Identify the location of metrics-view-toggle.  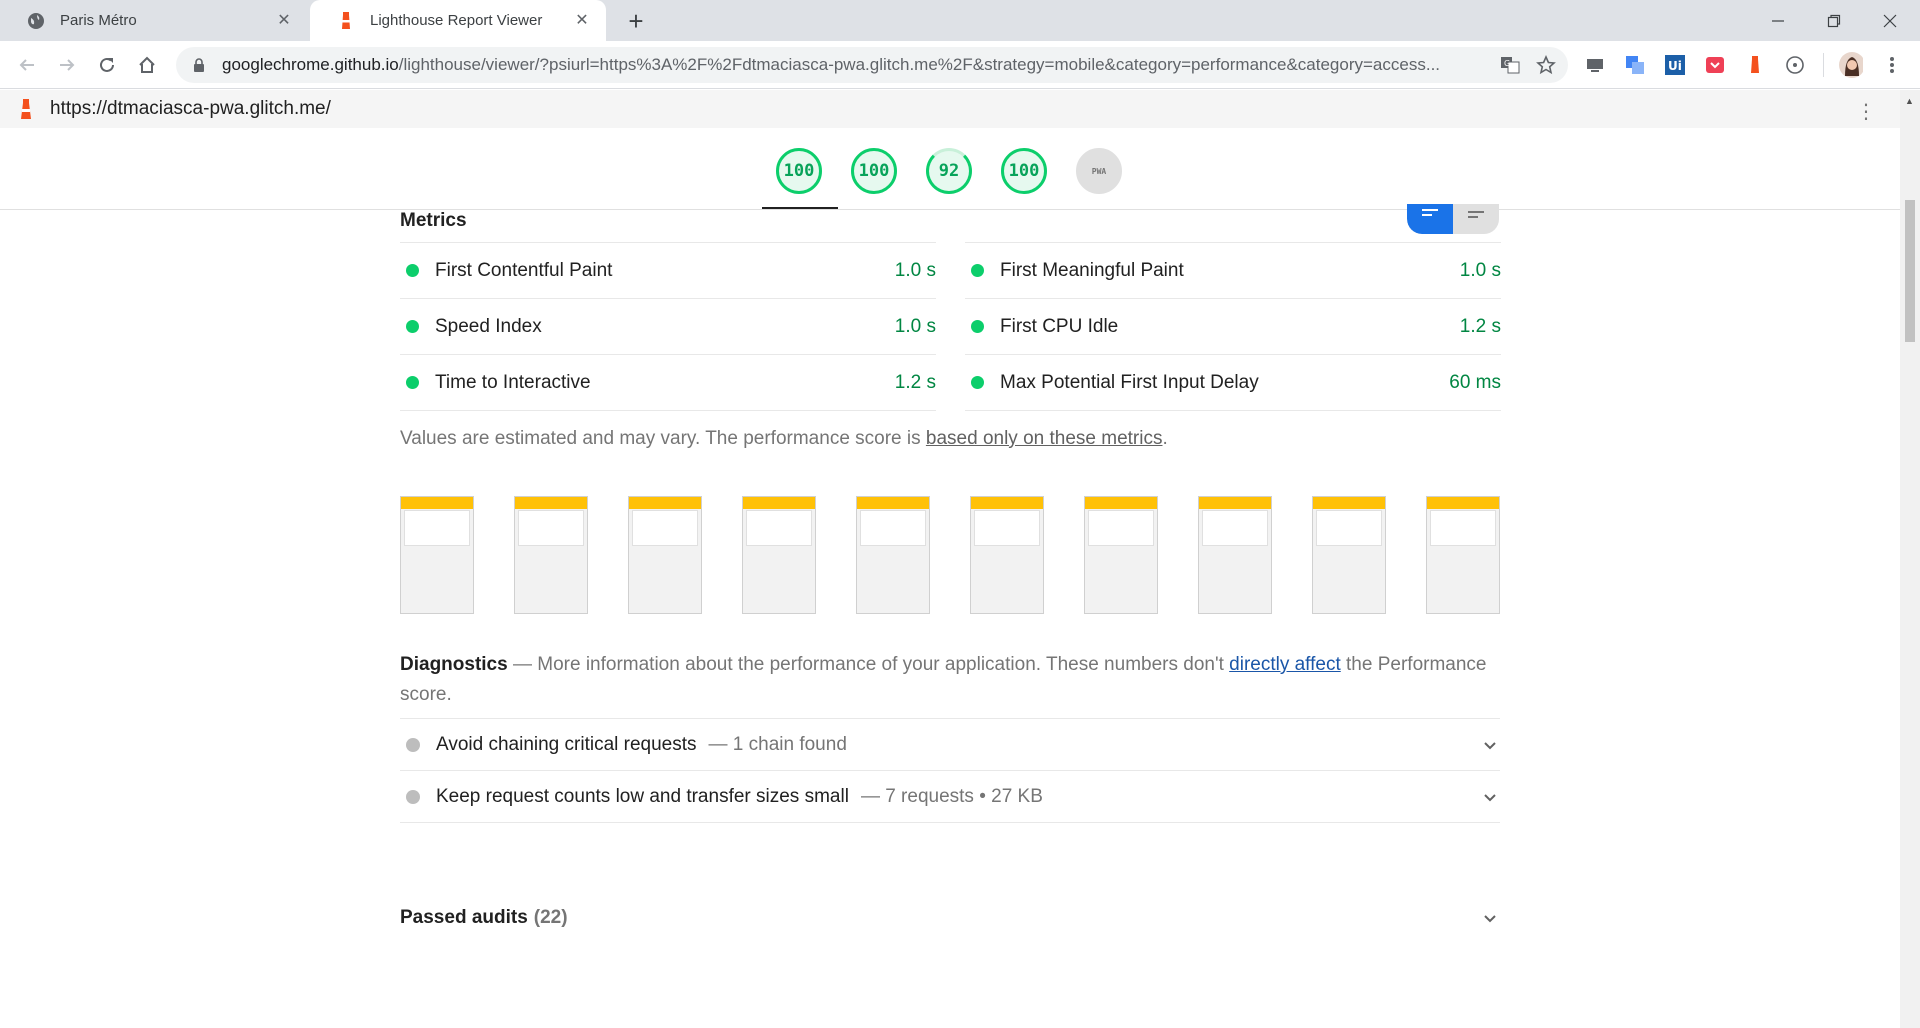
(1453, 219).